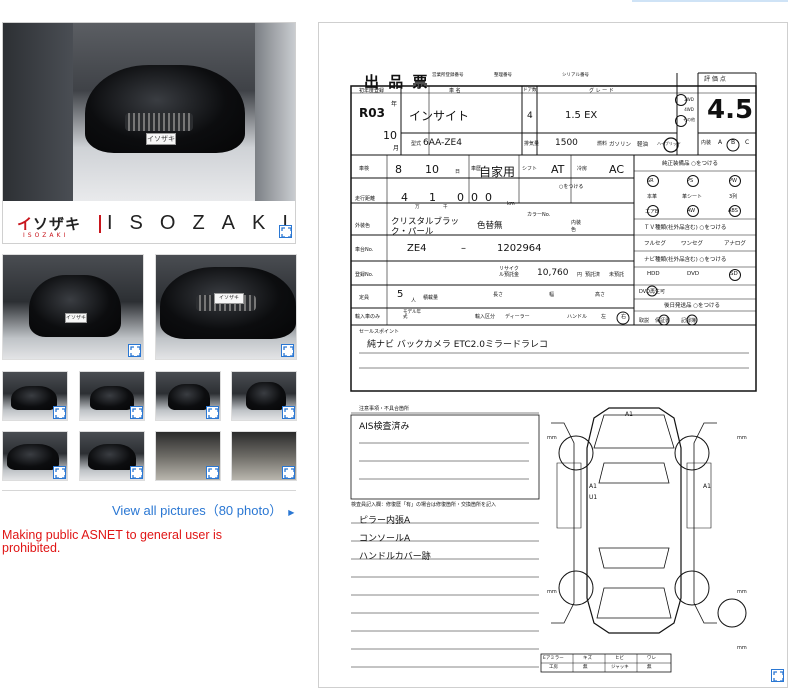 This screenshot has width=788, height=691. Describe the element at coordinates (432, 169) in the screenshot. I see `inspection-month: 10` at that location.